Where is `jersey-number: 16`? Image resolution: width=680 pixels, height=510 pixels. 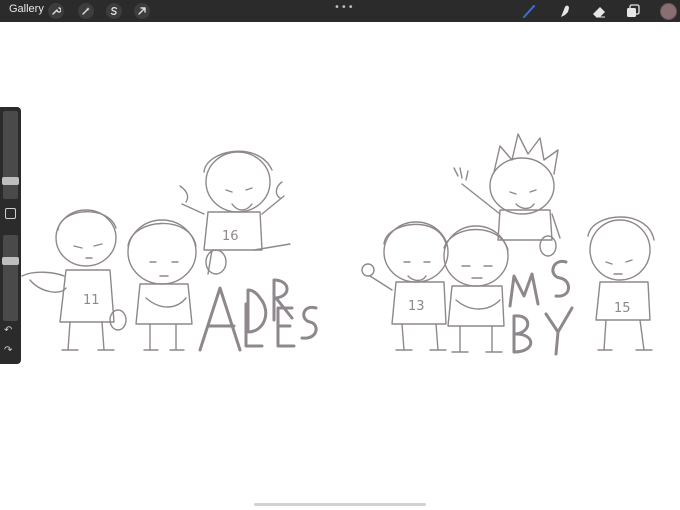
jersey-number: 16 is located at coordinates (230, 236).